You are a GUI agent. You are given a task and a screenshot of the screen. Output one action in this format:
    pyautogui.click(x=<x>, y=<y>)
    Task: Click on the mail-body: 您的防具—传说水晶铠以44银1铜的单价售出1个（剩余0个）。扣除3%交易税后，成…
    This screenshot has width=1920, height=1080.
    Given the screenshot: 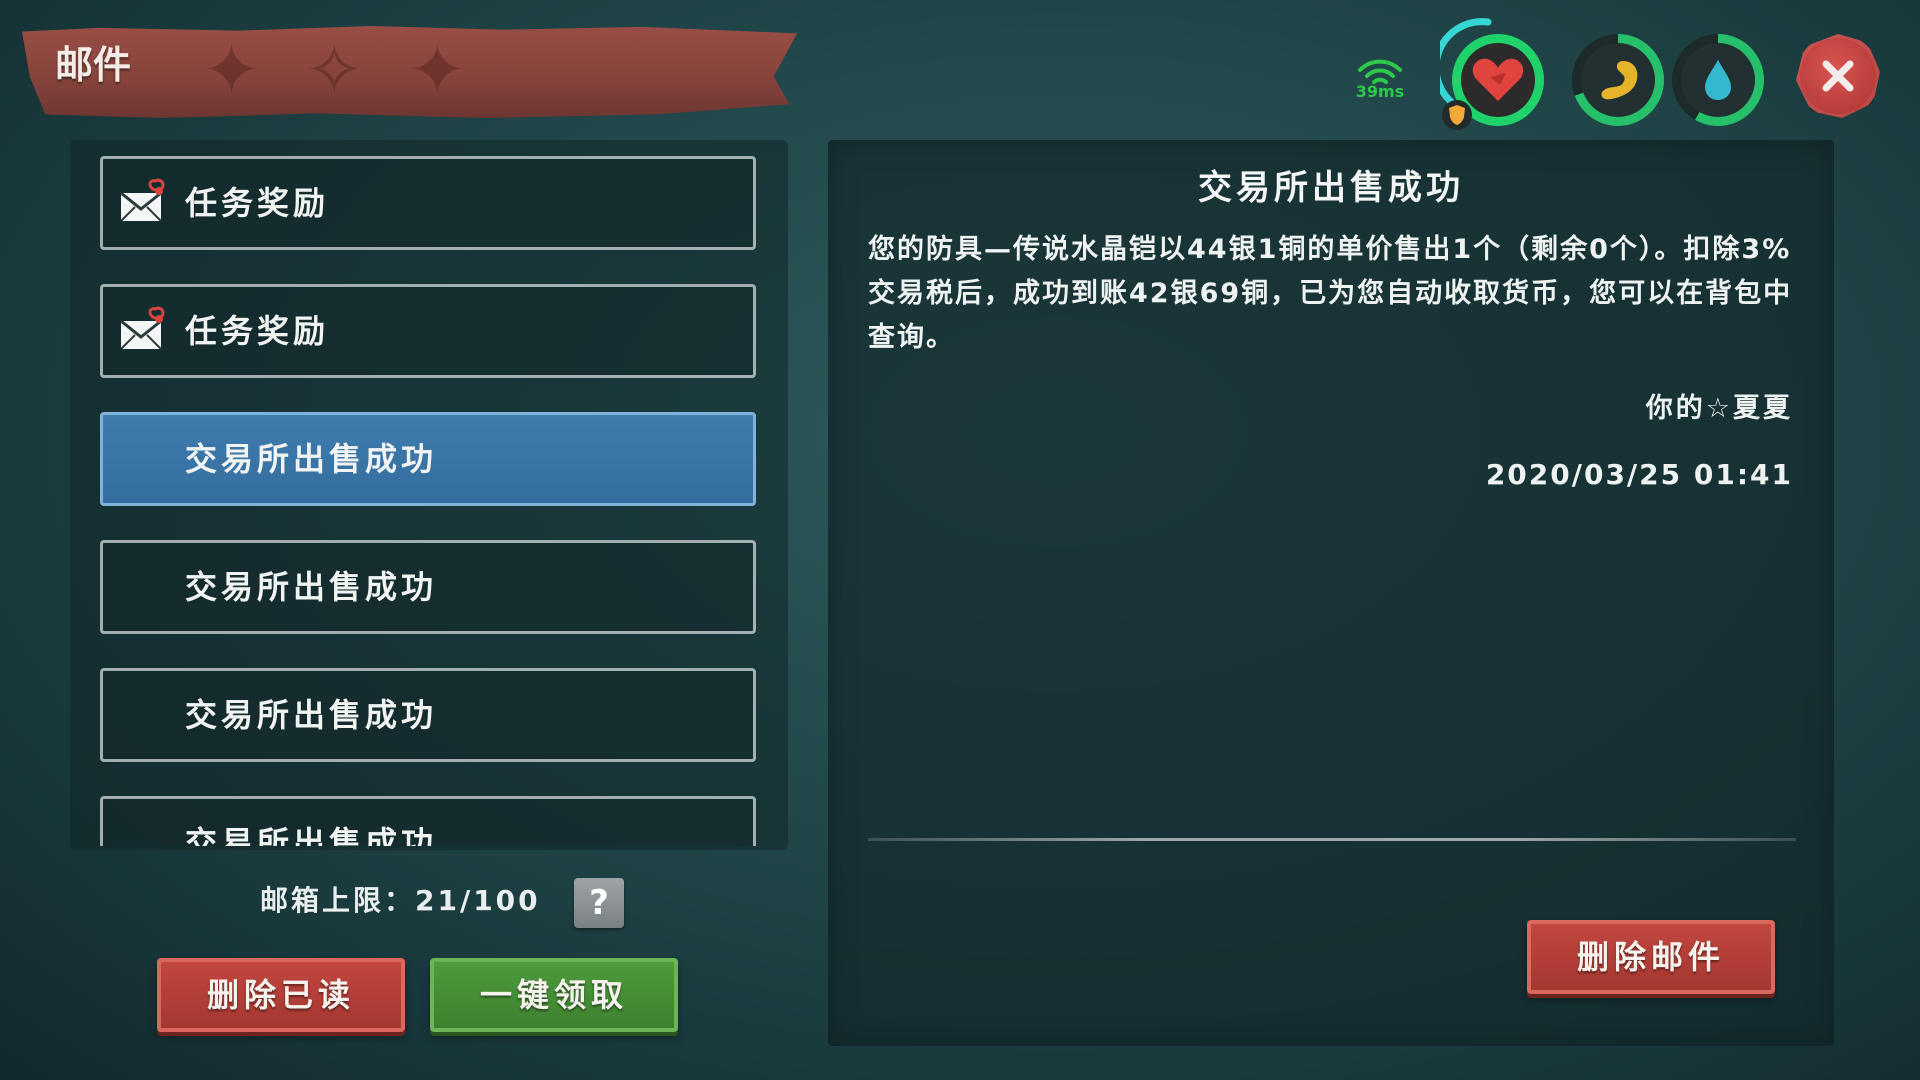 What is the action you would take?
    pyautogui.click(x=1330, y=293)
    